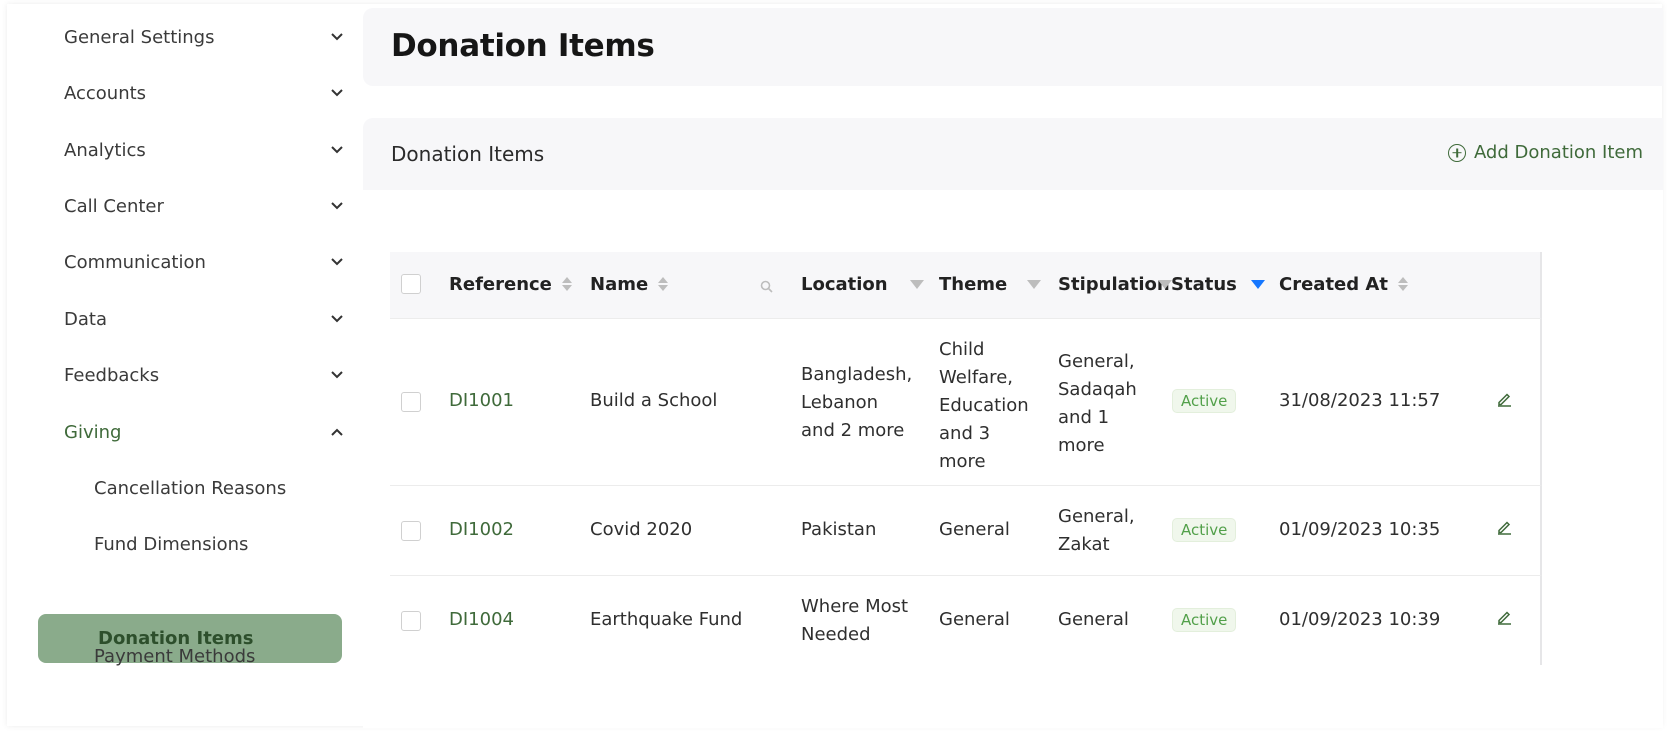 This screenshot has height=733, width=1669. I want to click on sidebar-item-label: Feedbacks, so click(112, 375).